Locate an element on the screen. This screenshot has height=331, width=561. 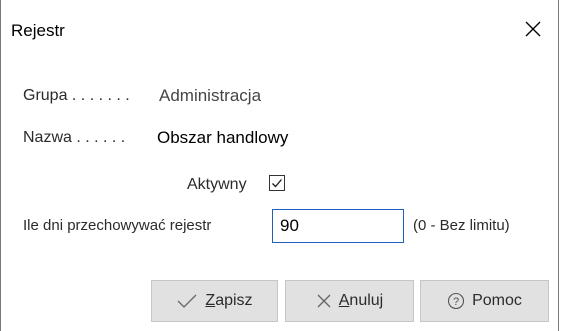
retention-hint: (0 - Bez limitu) is located at coordinates (461, 225).